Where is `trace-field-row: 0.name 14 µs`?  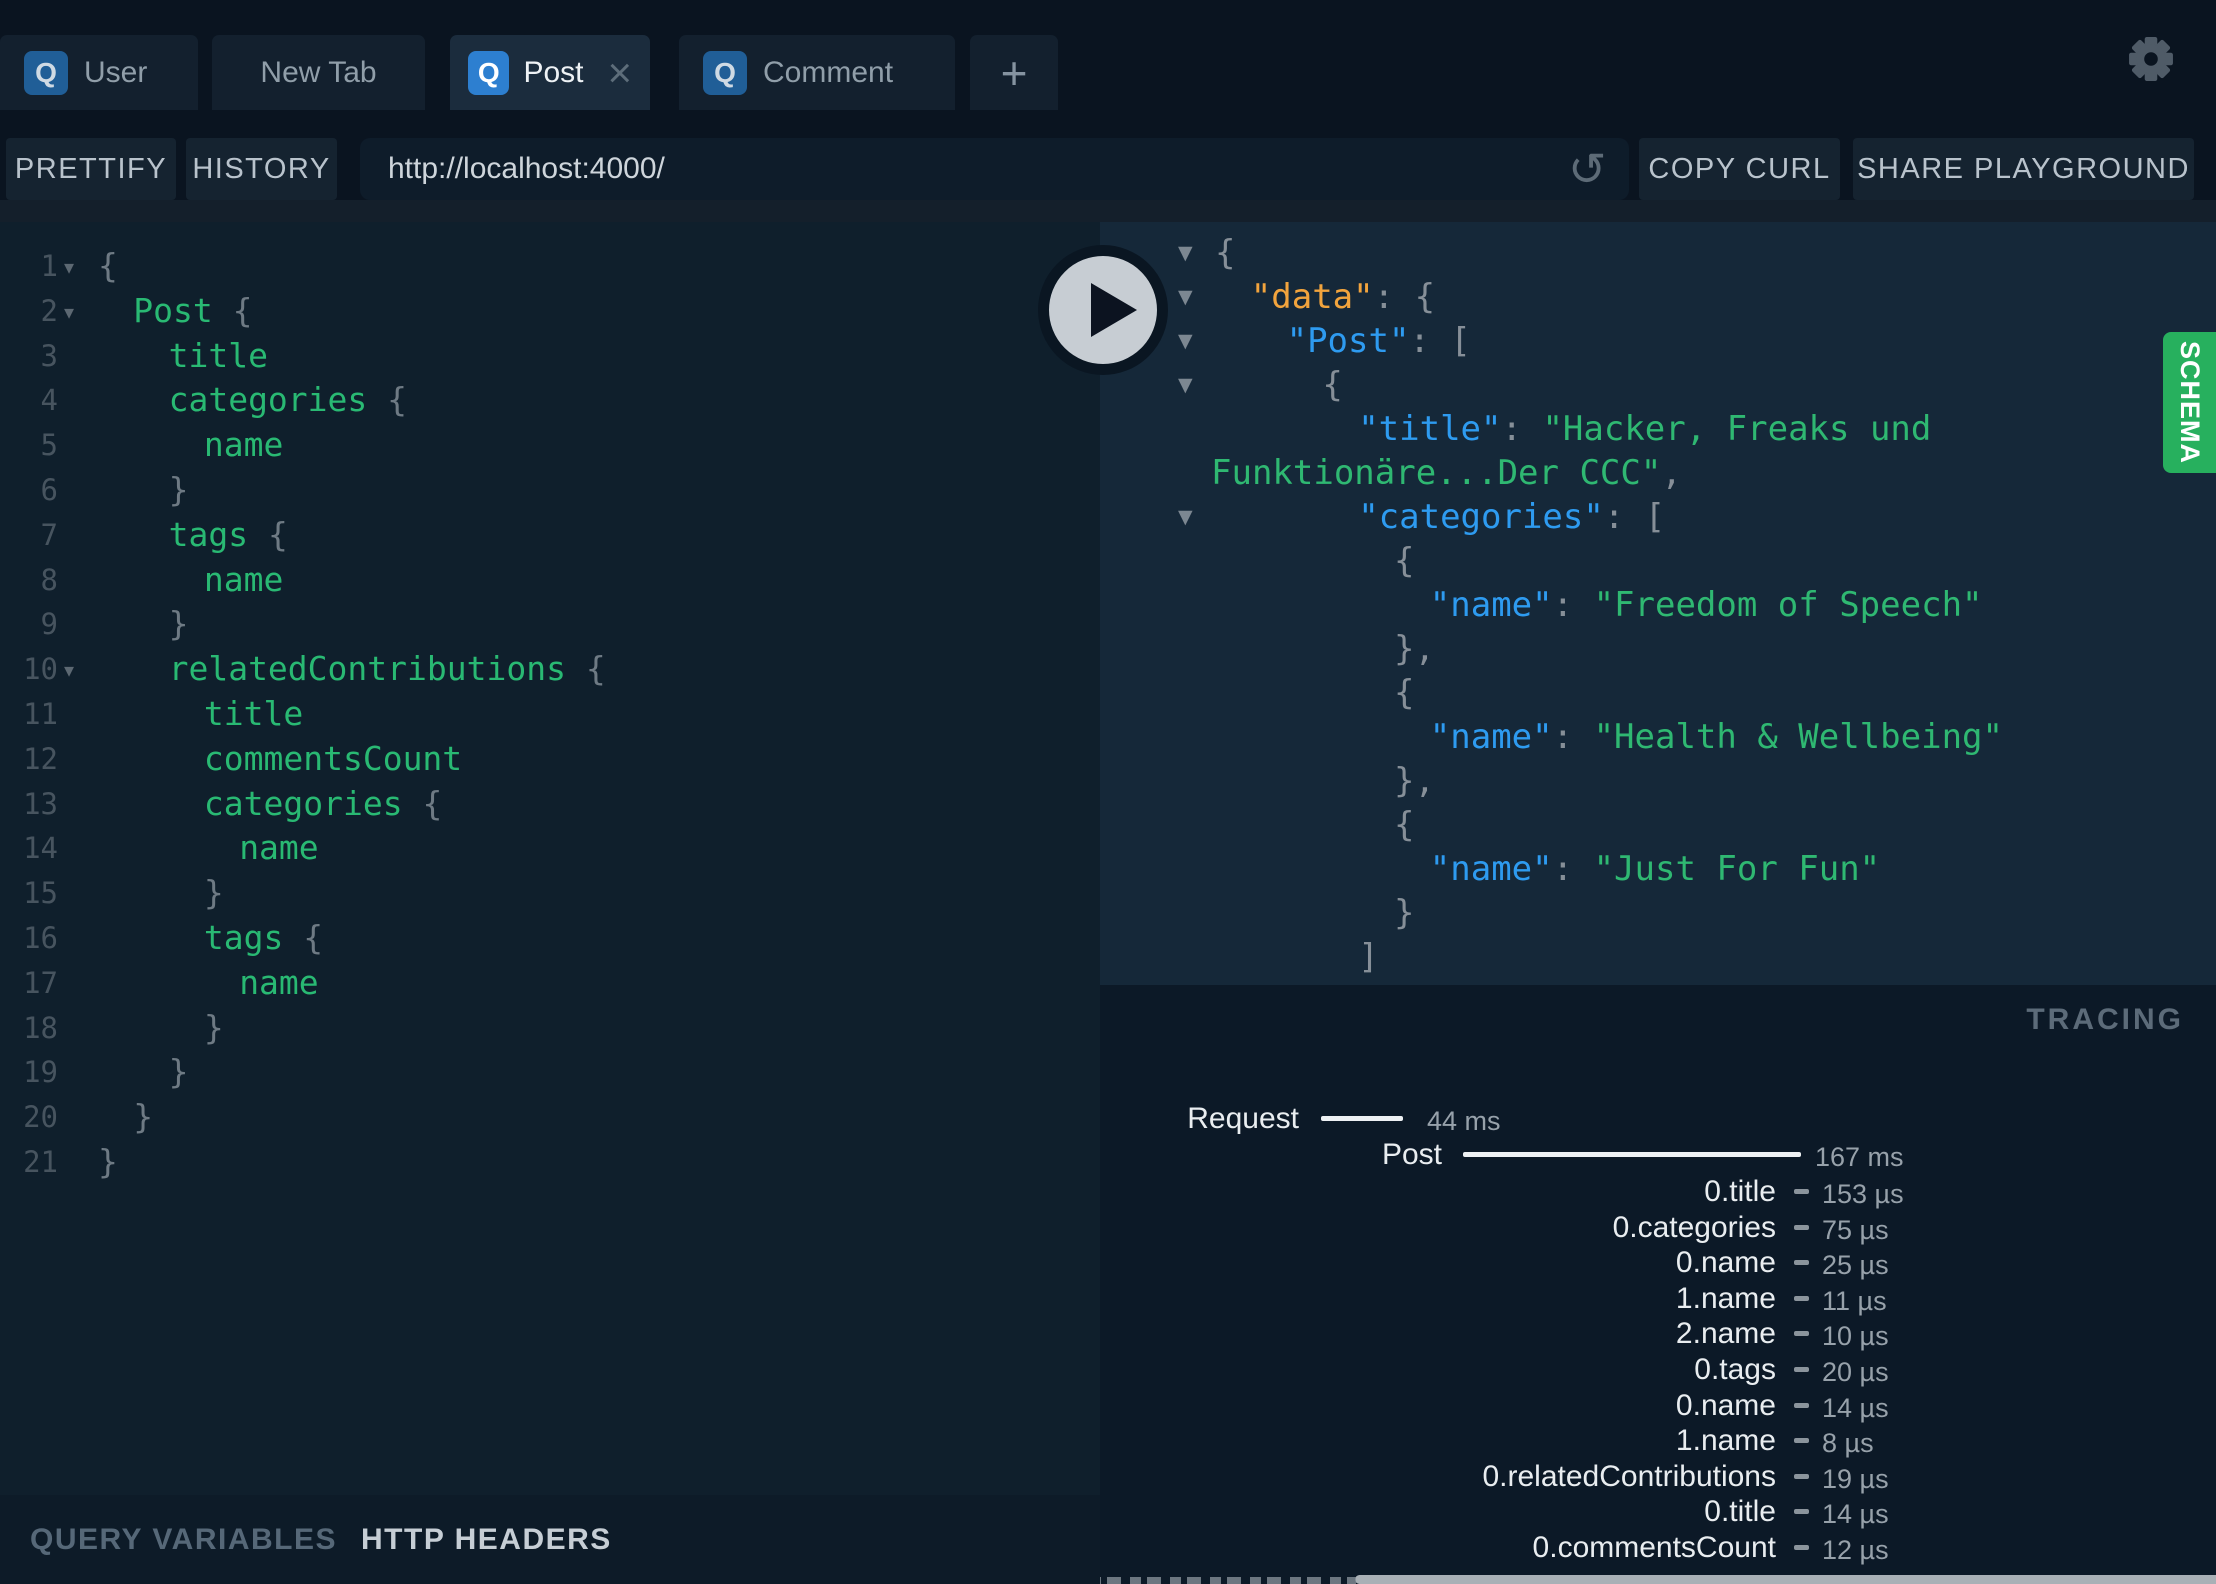
trace-field-row: 0.name 14 µs is located at coordinates (1658, 1406).